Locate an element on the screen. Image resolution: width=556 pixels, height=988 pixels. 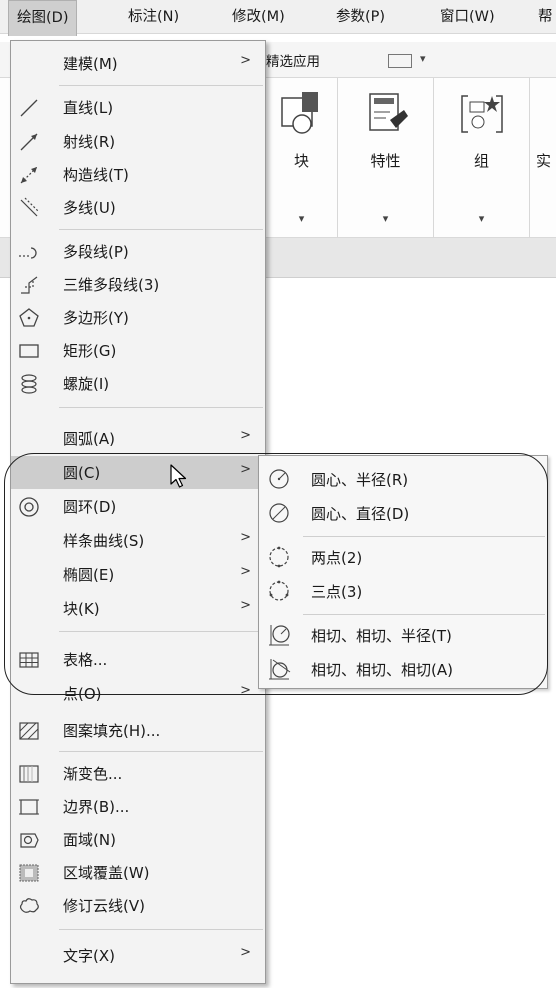
rectangle-icon is located at coordinates (29, 351).